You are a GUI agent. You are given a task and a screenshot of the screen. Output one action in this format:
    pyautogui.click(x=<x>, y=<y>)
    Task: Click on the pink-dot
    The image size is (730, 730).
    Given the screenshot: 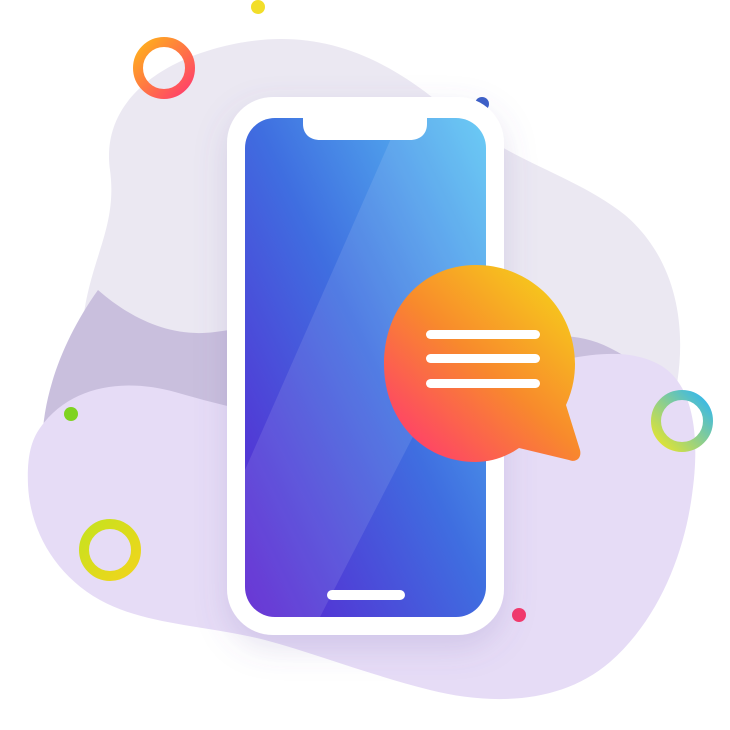 What is the action you would take?
    pyautogui.click(x=519, y=615)
    